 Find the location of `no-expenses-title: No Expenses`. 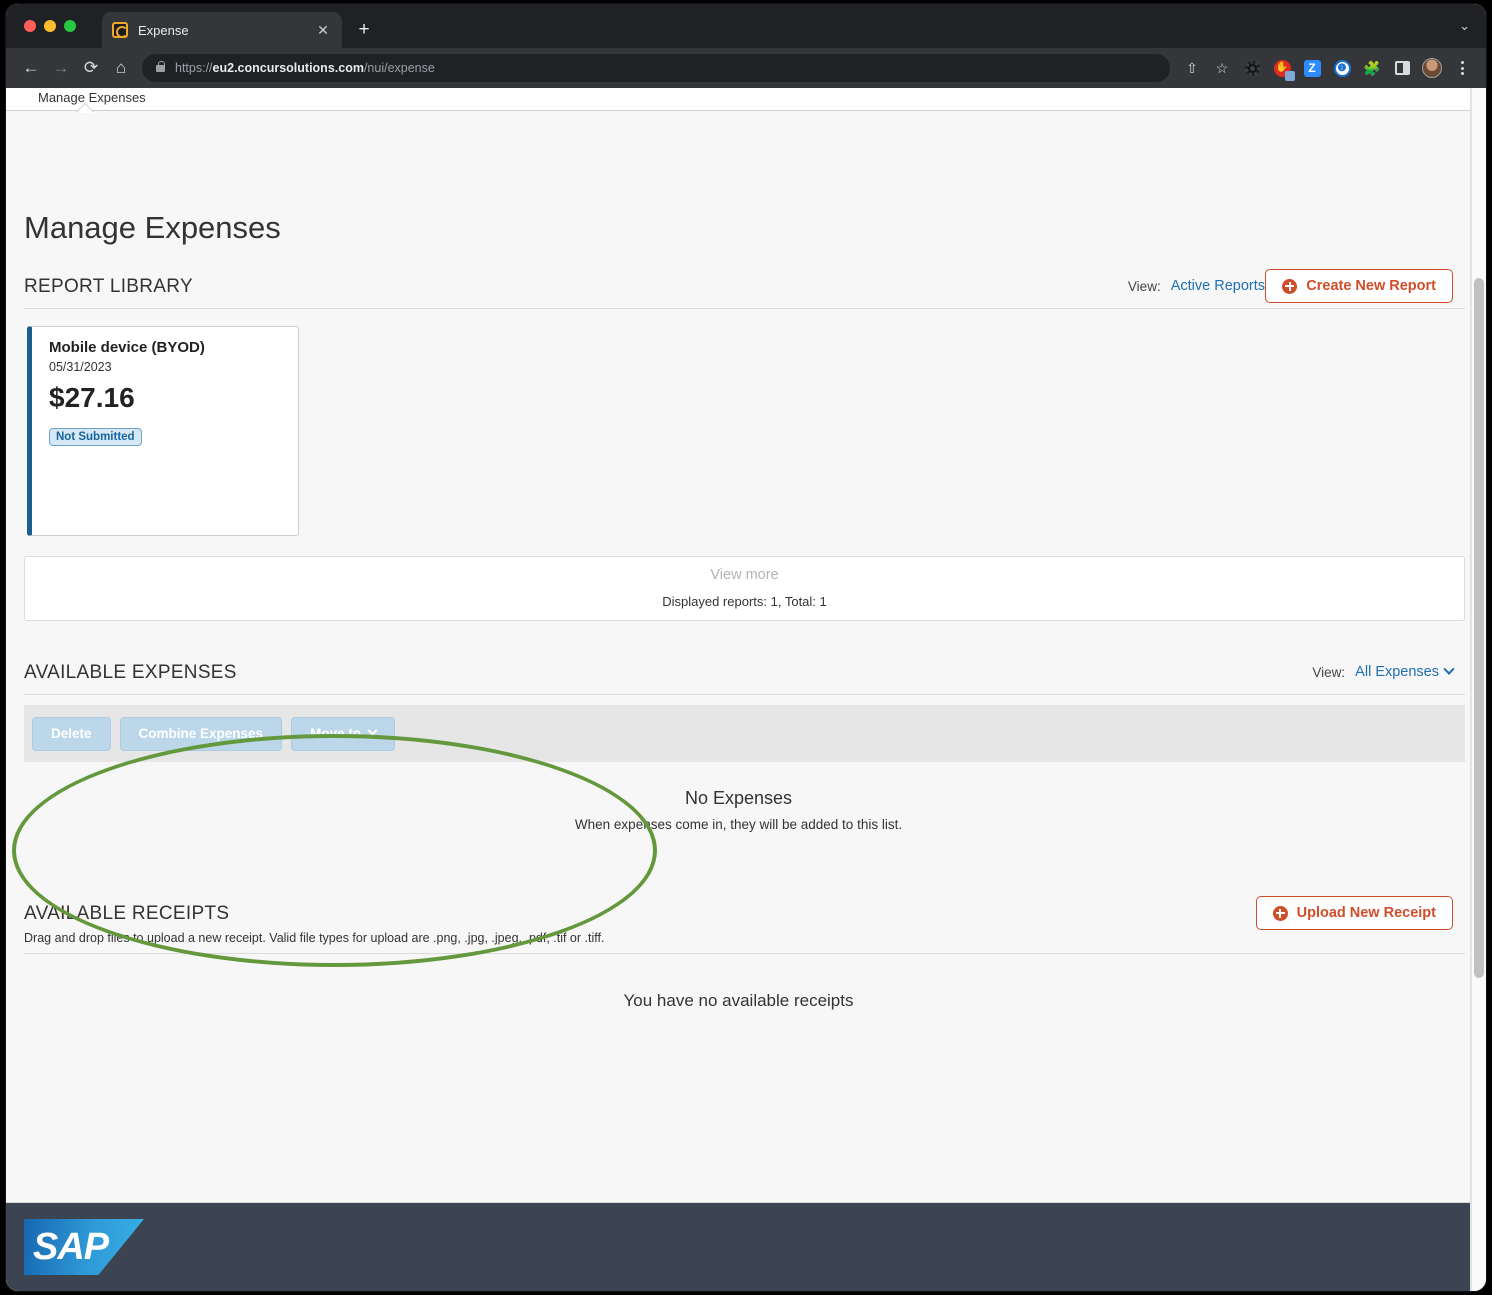

no-expenses-title: No Expenses is located at coordinates (738, 798).